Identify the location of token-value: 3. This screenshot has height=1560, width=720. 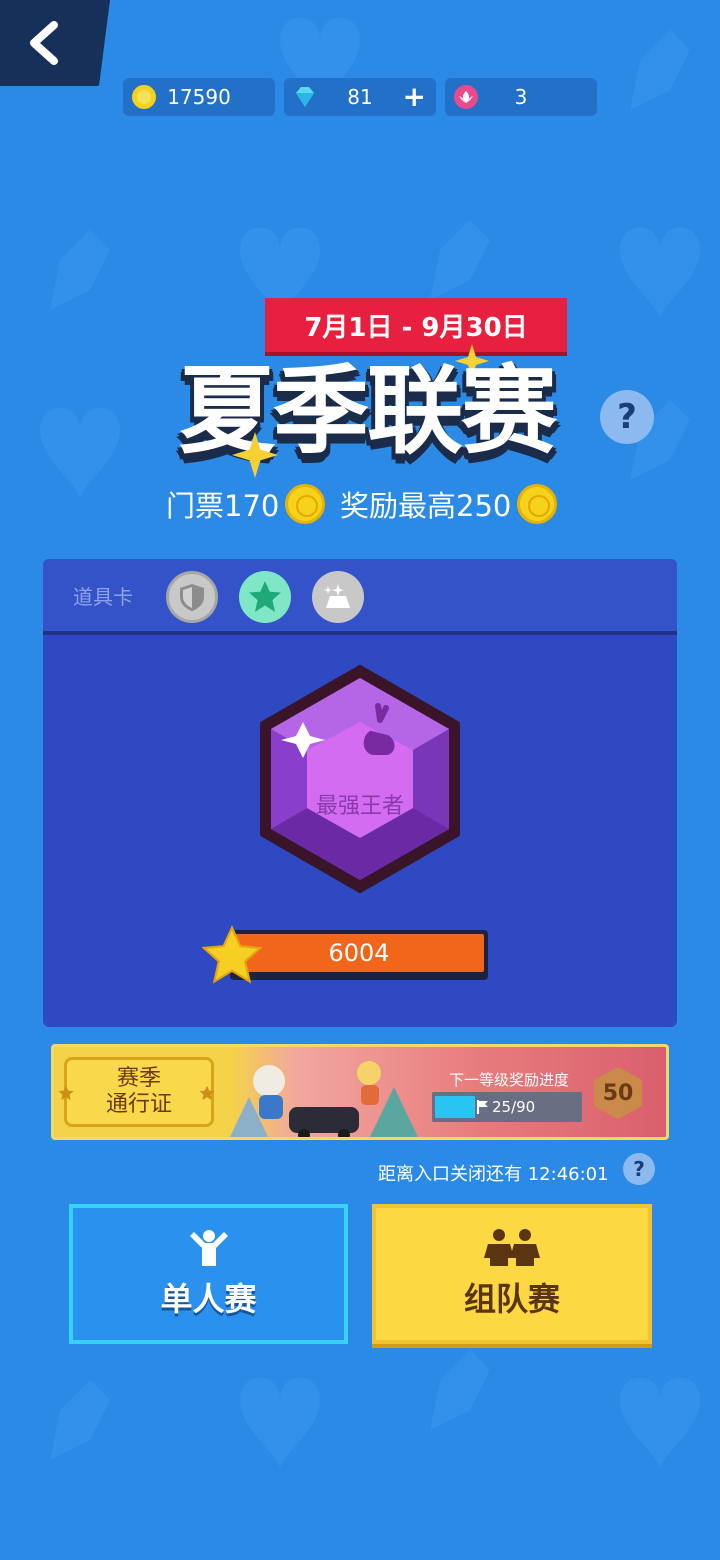
(521, 97).